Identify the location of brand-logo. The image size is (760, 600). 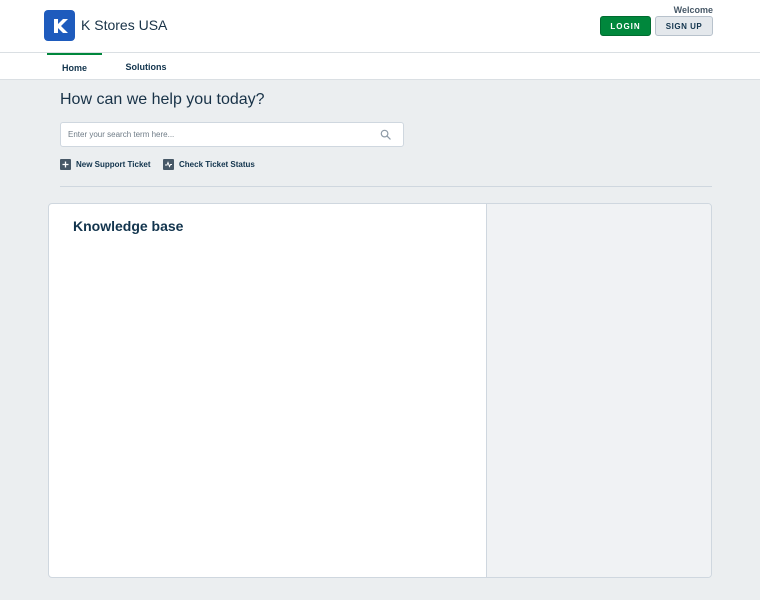
(59, 25).